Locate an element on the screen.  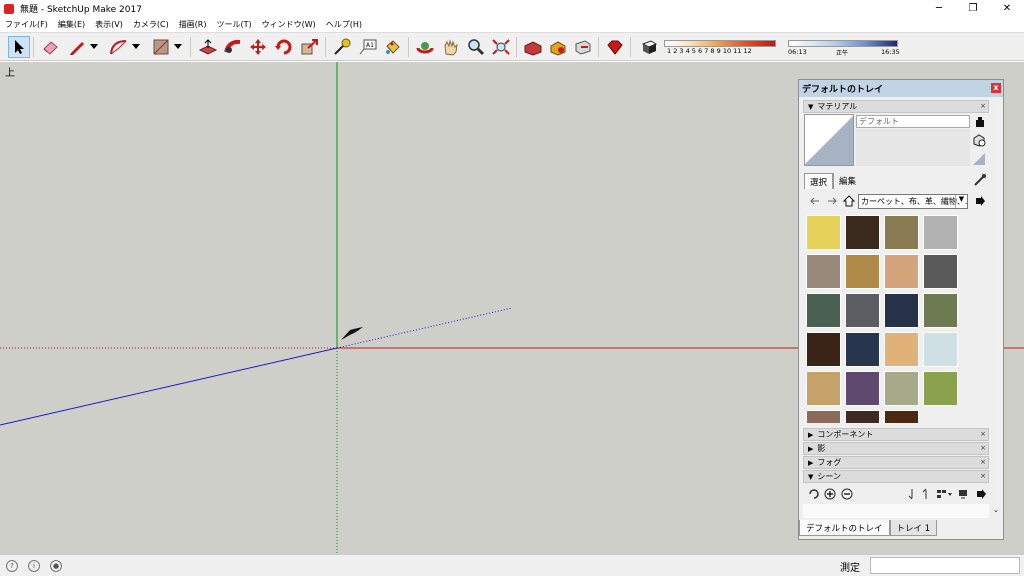
move-scene-up-icon is located at coordinates (926, 495).